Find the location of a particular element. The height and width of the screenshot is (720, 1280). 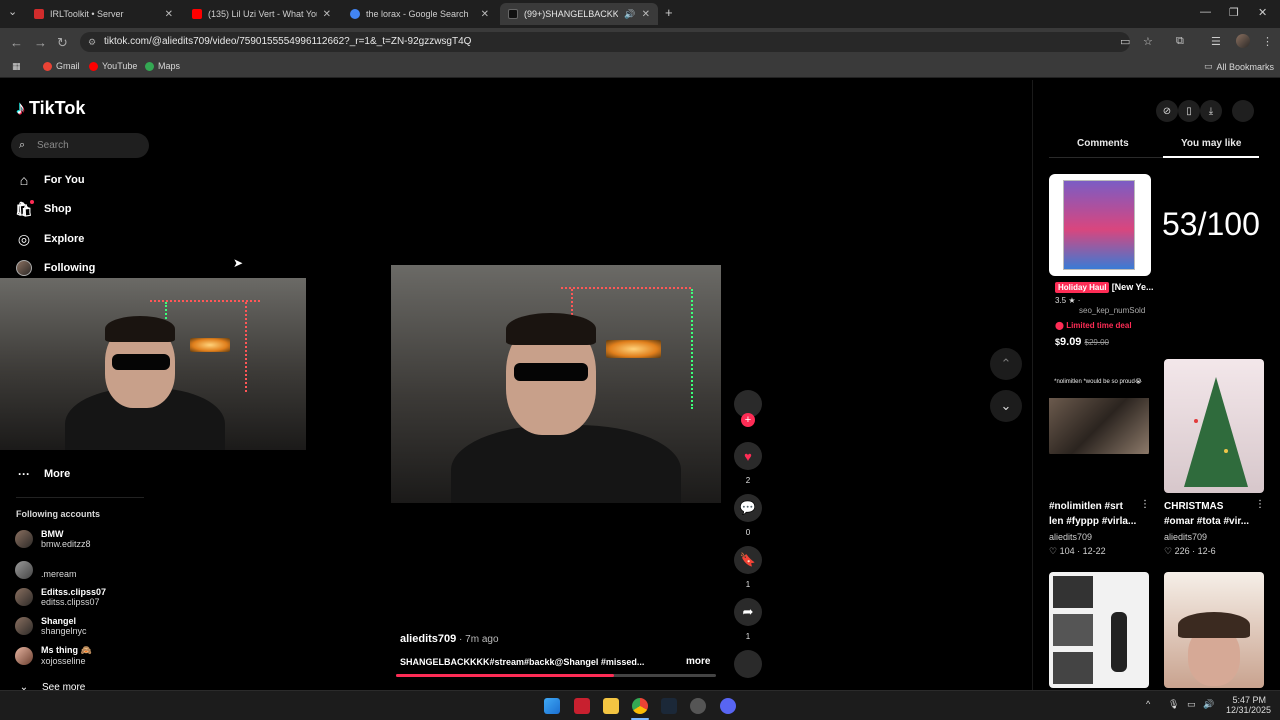

suggested-video-likes: 226 is located at coordinates (1182, 551).